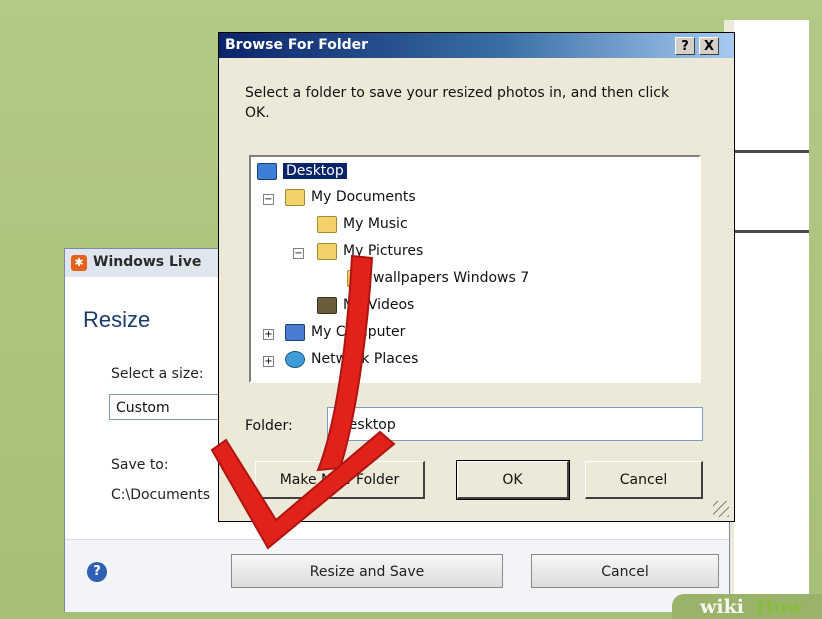  I want to click on my-documents-icon, so click(295, 197).